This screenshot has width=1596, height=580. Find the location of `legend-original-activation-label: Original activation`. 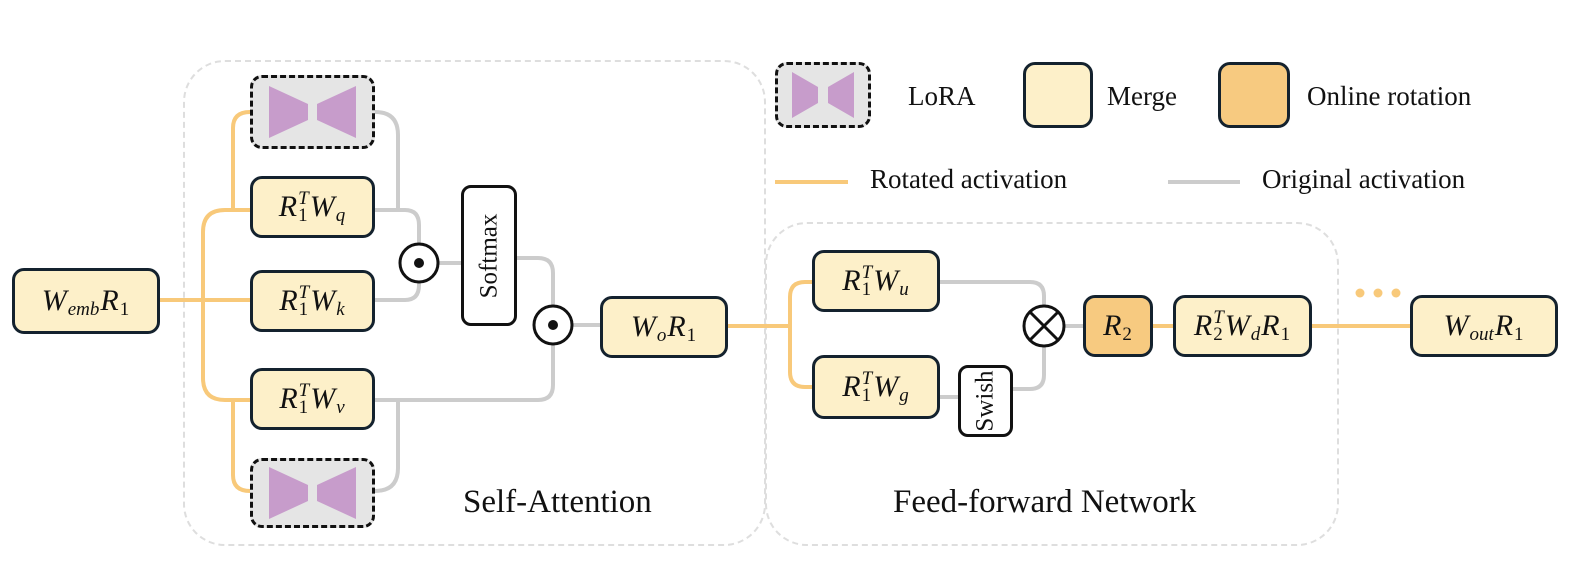

legend-original-activation-label: Original activation is located at coordinates (1364, 179).